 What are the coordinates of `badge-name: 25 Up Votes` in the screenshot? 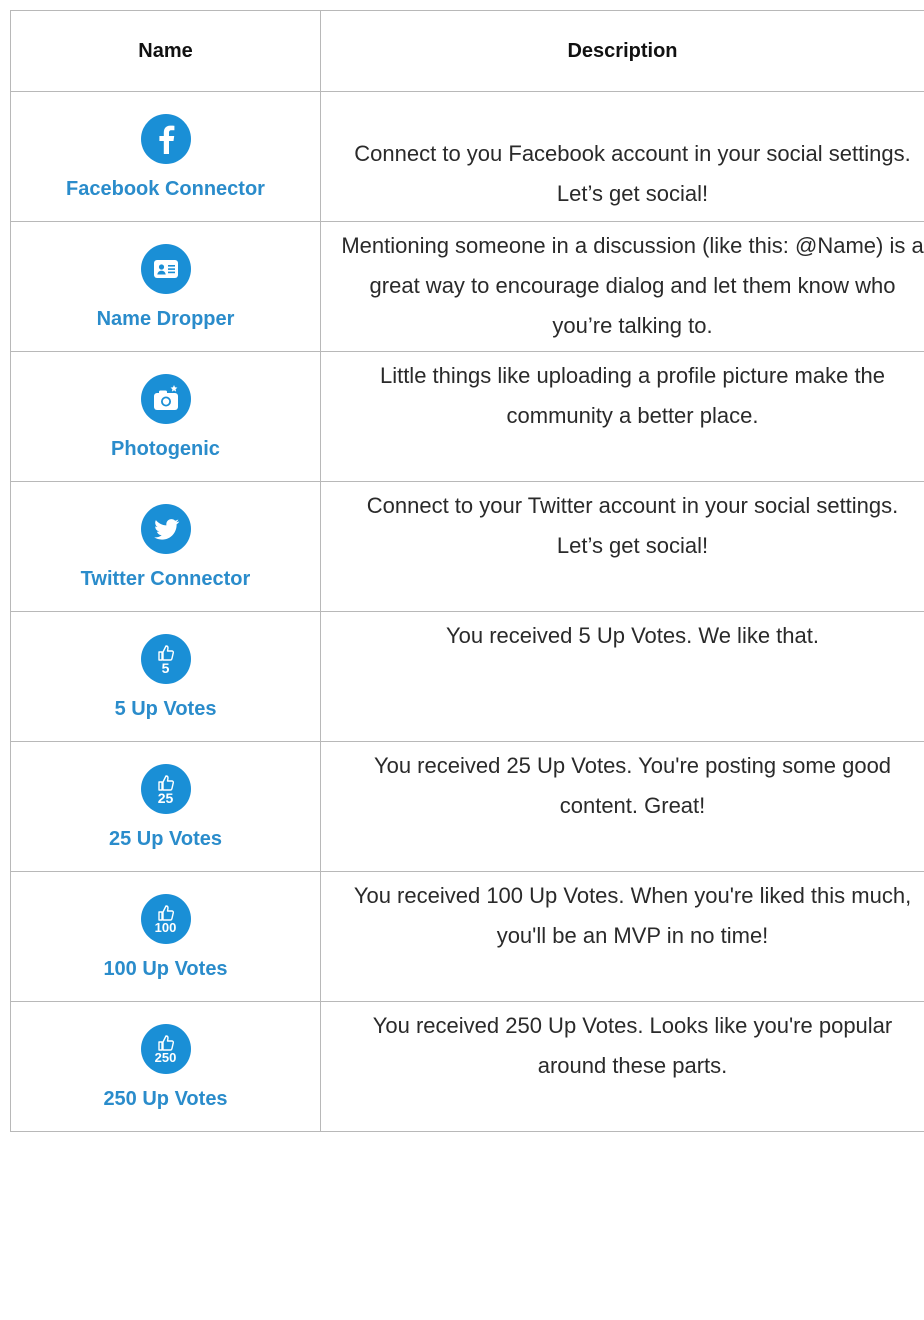 It's located at (165, 839).